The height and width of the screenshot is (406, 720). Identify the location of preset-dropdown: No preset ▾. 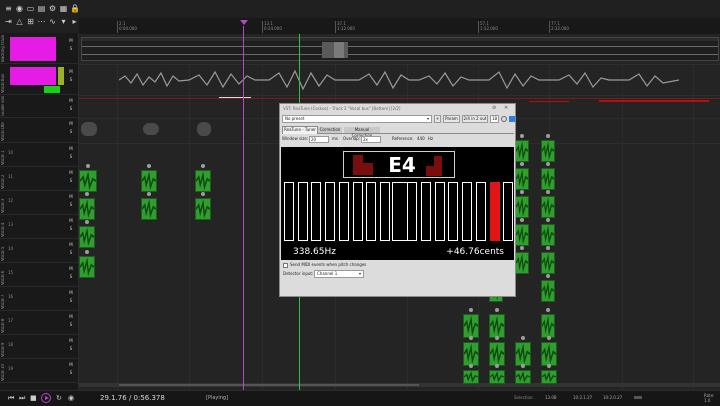
(357, 119).